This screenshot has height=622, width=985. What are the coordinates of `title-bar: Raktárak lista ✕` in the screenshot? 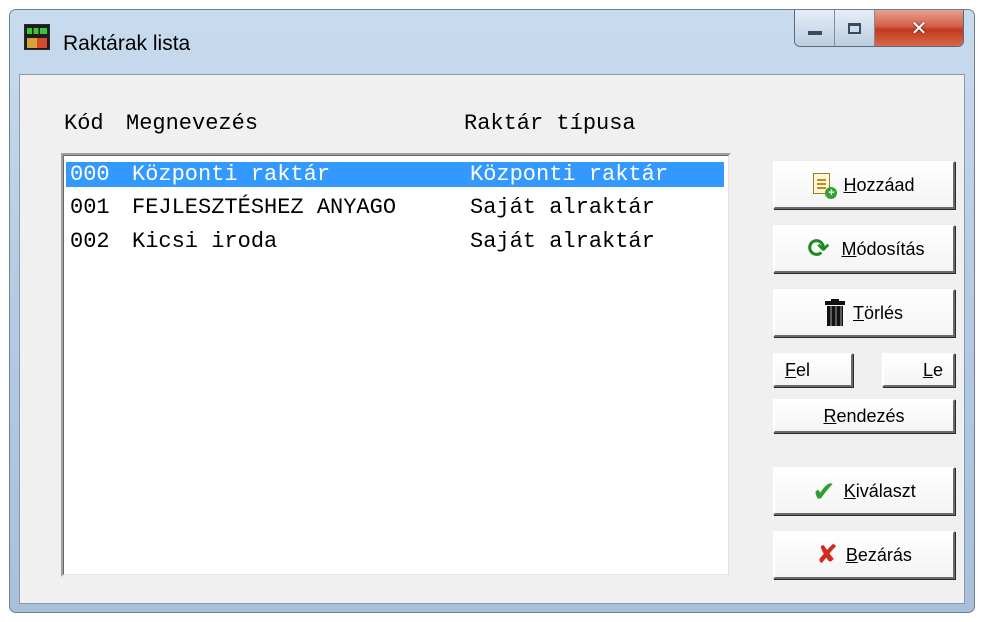 It's located at (492, 42).